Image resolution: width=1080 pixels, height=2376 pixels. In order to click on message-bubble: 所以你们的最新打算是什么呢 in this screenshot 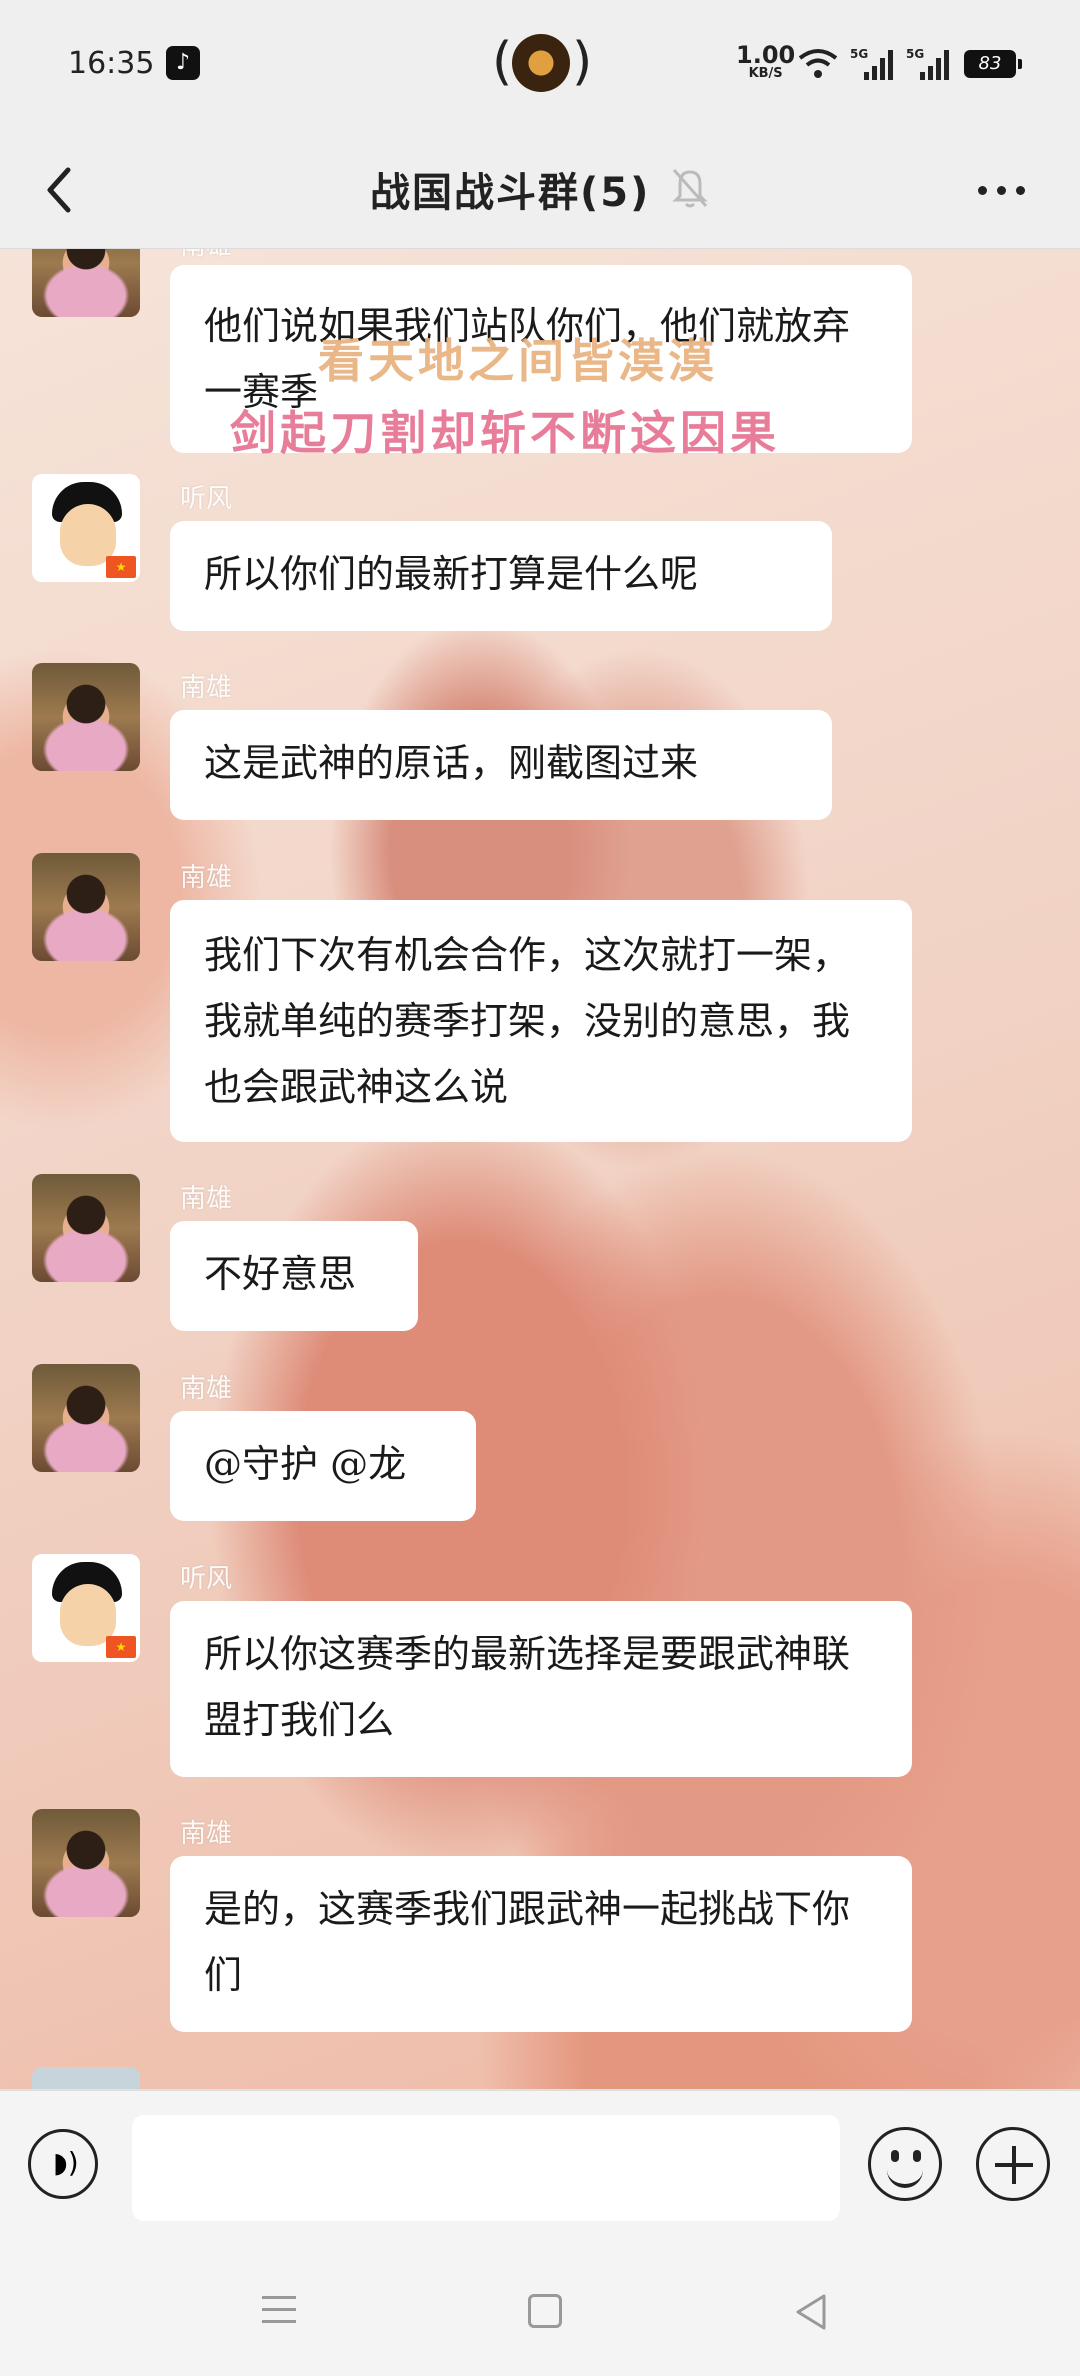, I will do `click(501, 576)`.